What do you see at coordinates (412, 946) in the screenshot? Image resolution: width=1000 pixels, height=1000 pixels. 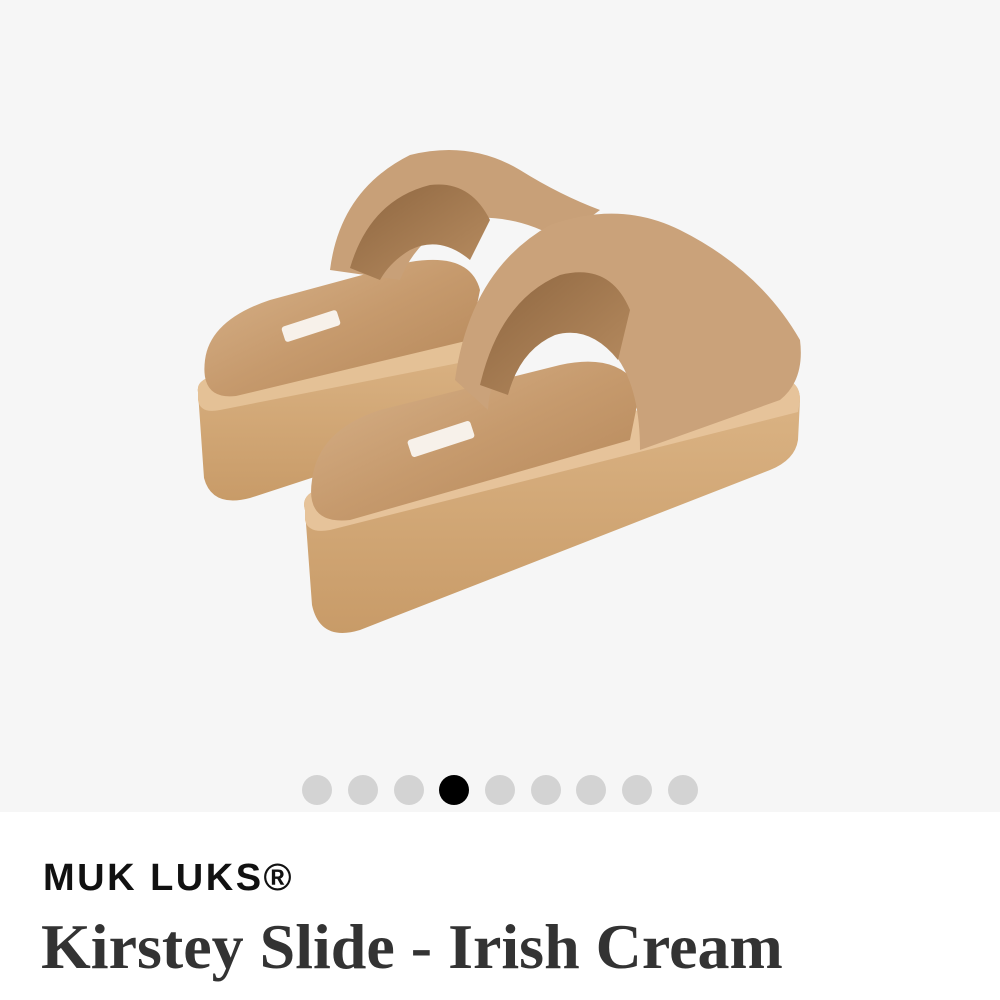 I see `product-title: Kirstey Slide - Irish Cream` at bounding box center [412, 946].